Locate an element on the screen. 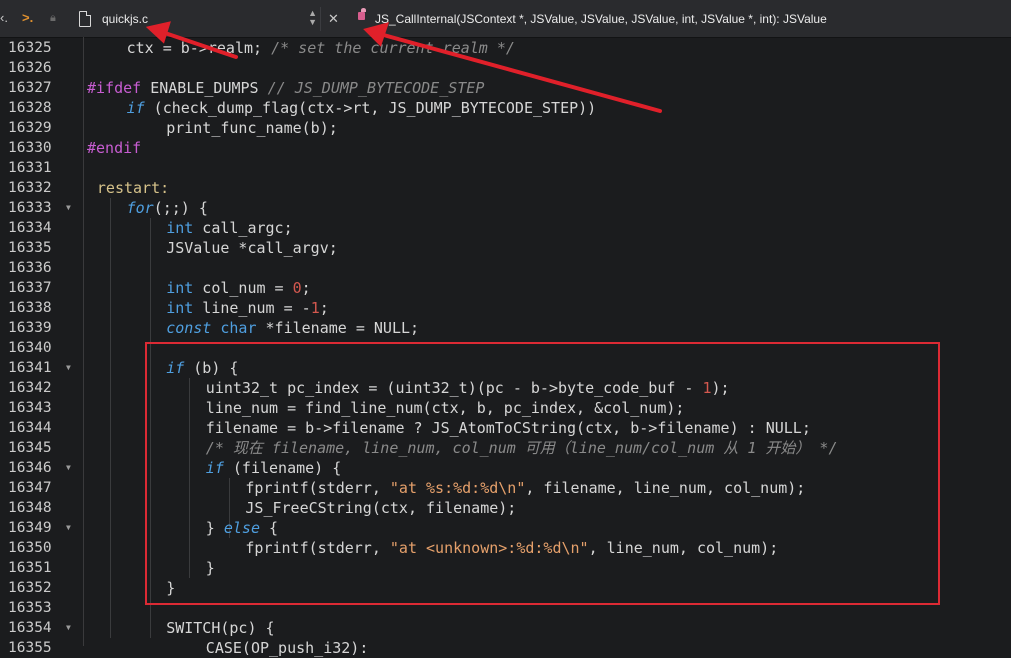 The width and height of the screenshot is (1011, 658). line-number: 16341 is located at coordinates (30, 368).